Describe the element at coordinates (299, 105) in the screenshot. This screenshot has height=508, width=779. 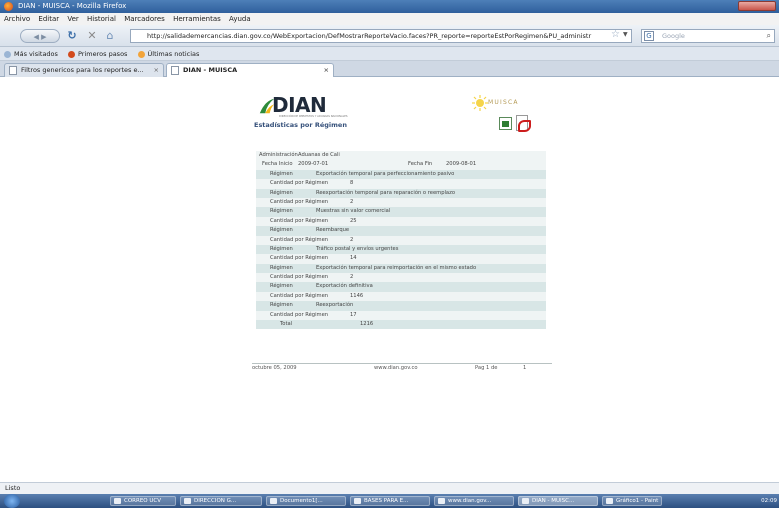
I see `dian-logo-text: DIAN` at that location.